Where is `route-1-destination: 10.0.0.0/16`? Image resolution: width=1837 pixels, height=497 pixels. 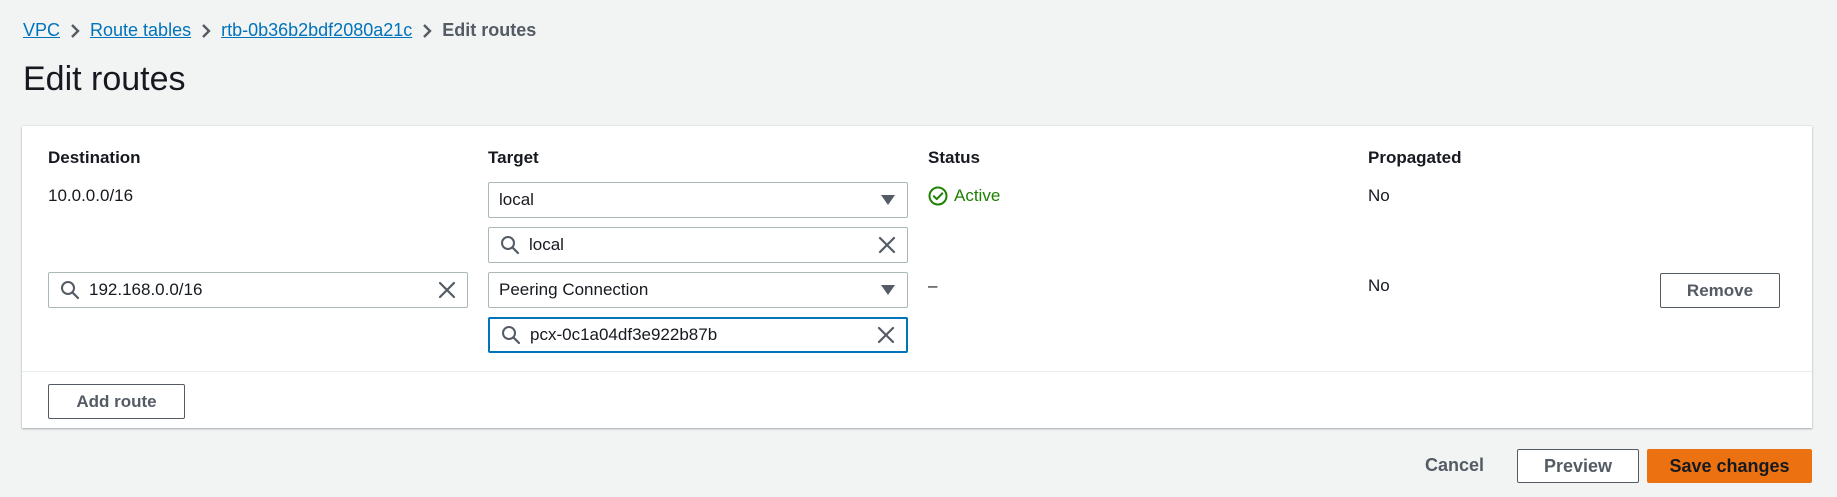
route-1-destination: 10.0.0.0/16 is located at coordinates (91, 195).